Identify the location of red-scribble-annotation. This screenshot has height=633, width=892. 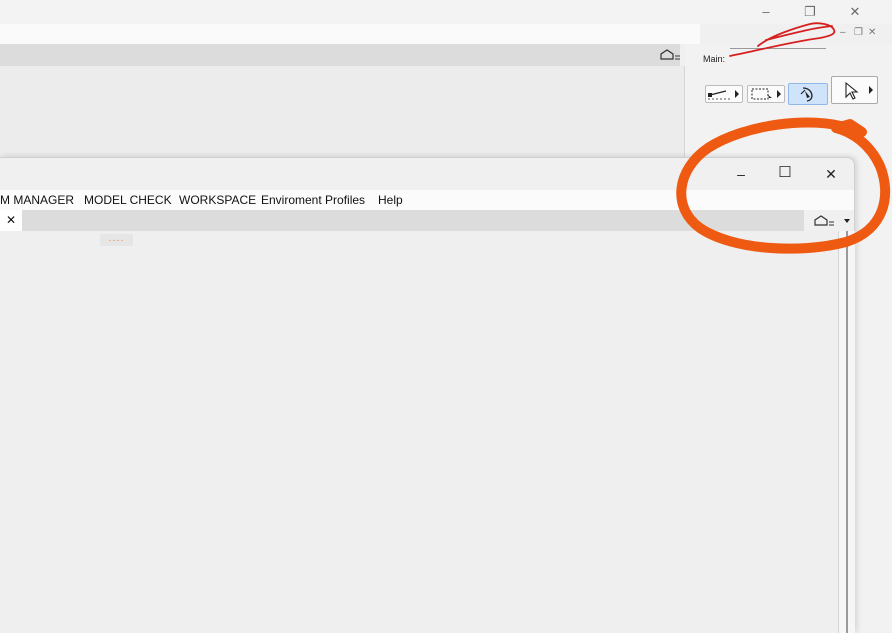
(782, 39).